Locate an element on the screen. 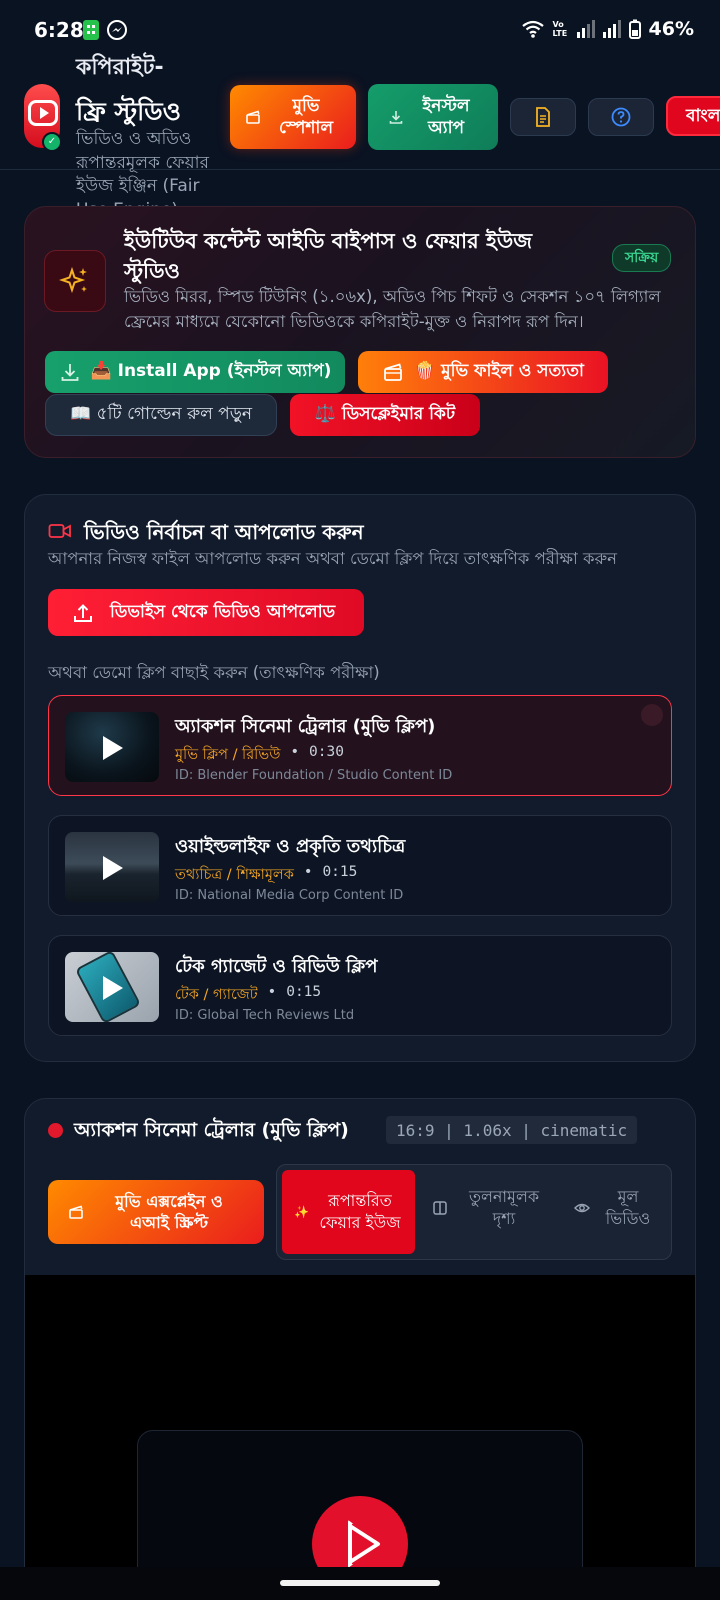 This screenshot has height=1600, width=720. clip-meta: তথ্যচিত্র / শিক্ষামূলক • 0:15 is located at coordinates (266, 876).